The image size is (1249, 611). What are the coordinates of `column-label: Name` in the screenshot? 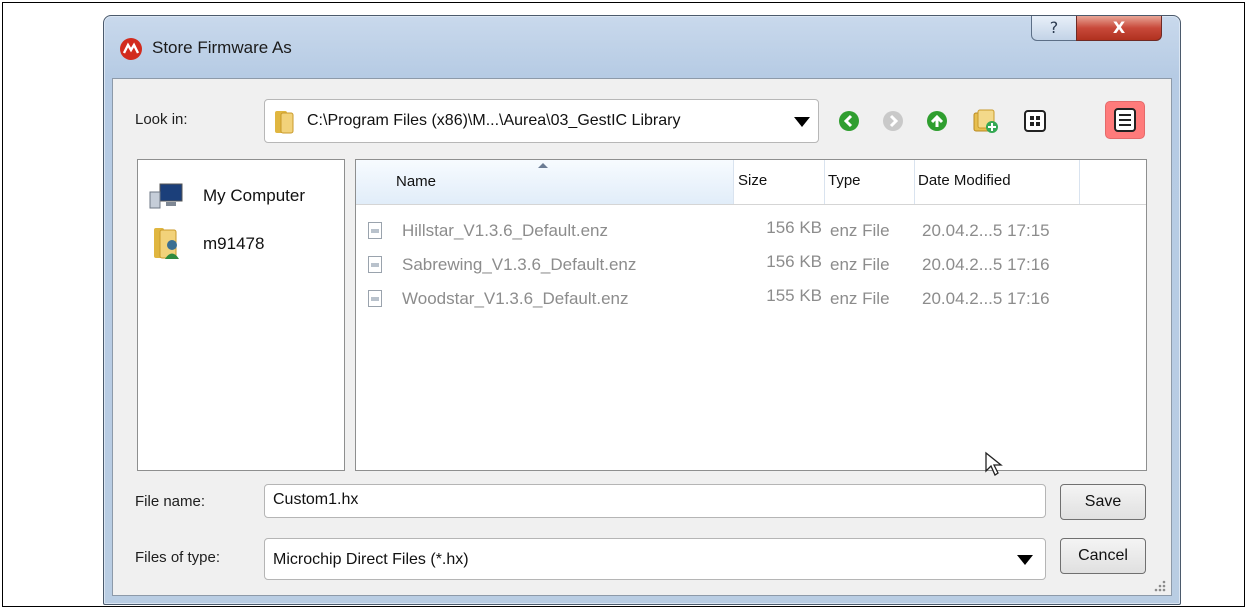 It's located at (416, 181).